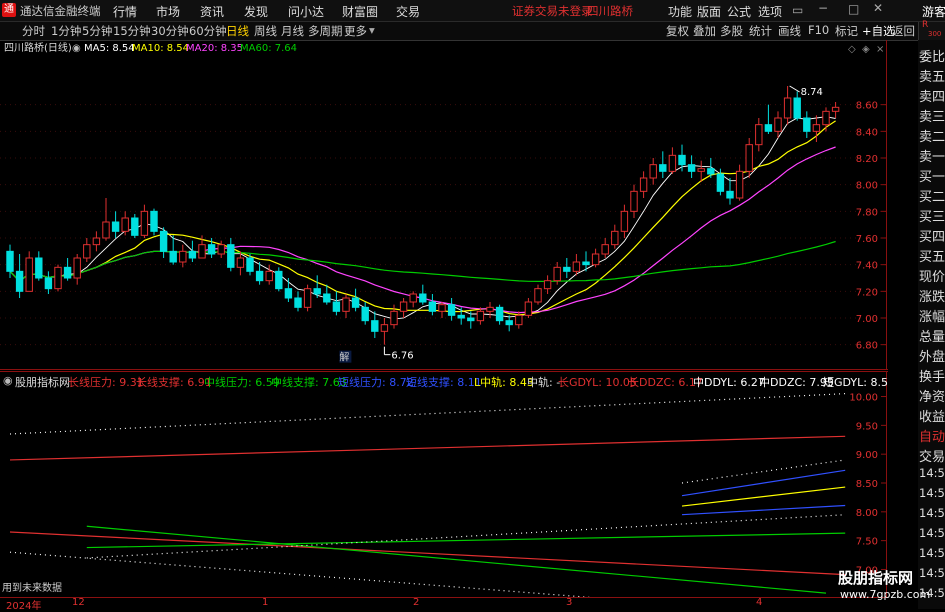  What do you see at coordinates (932, 455) in the screenshot?
I see `side-trade: 交易` at bounding box center [932, 455].